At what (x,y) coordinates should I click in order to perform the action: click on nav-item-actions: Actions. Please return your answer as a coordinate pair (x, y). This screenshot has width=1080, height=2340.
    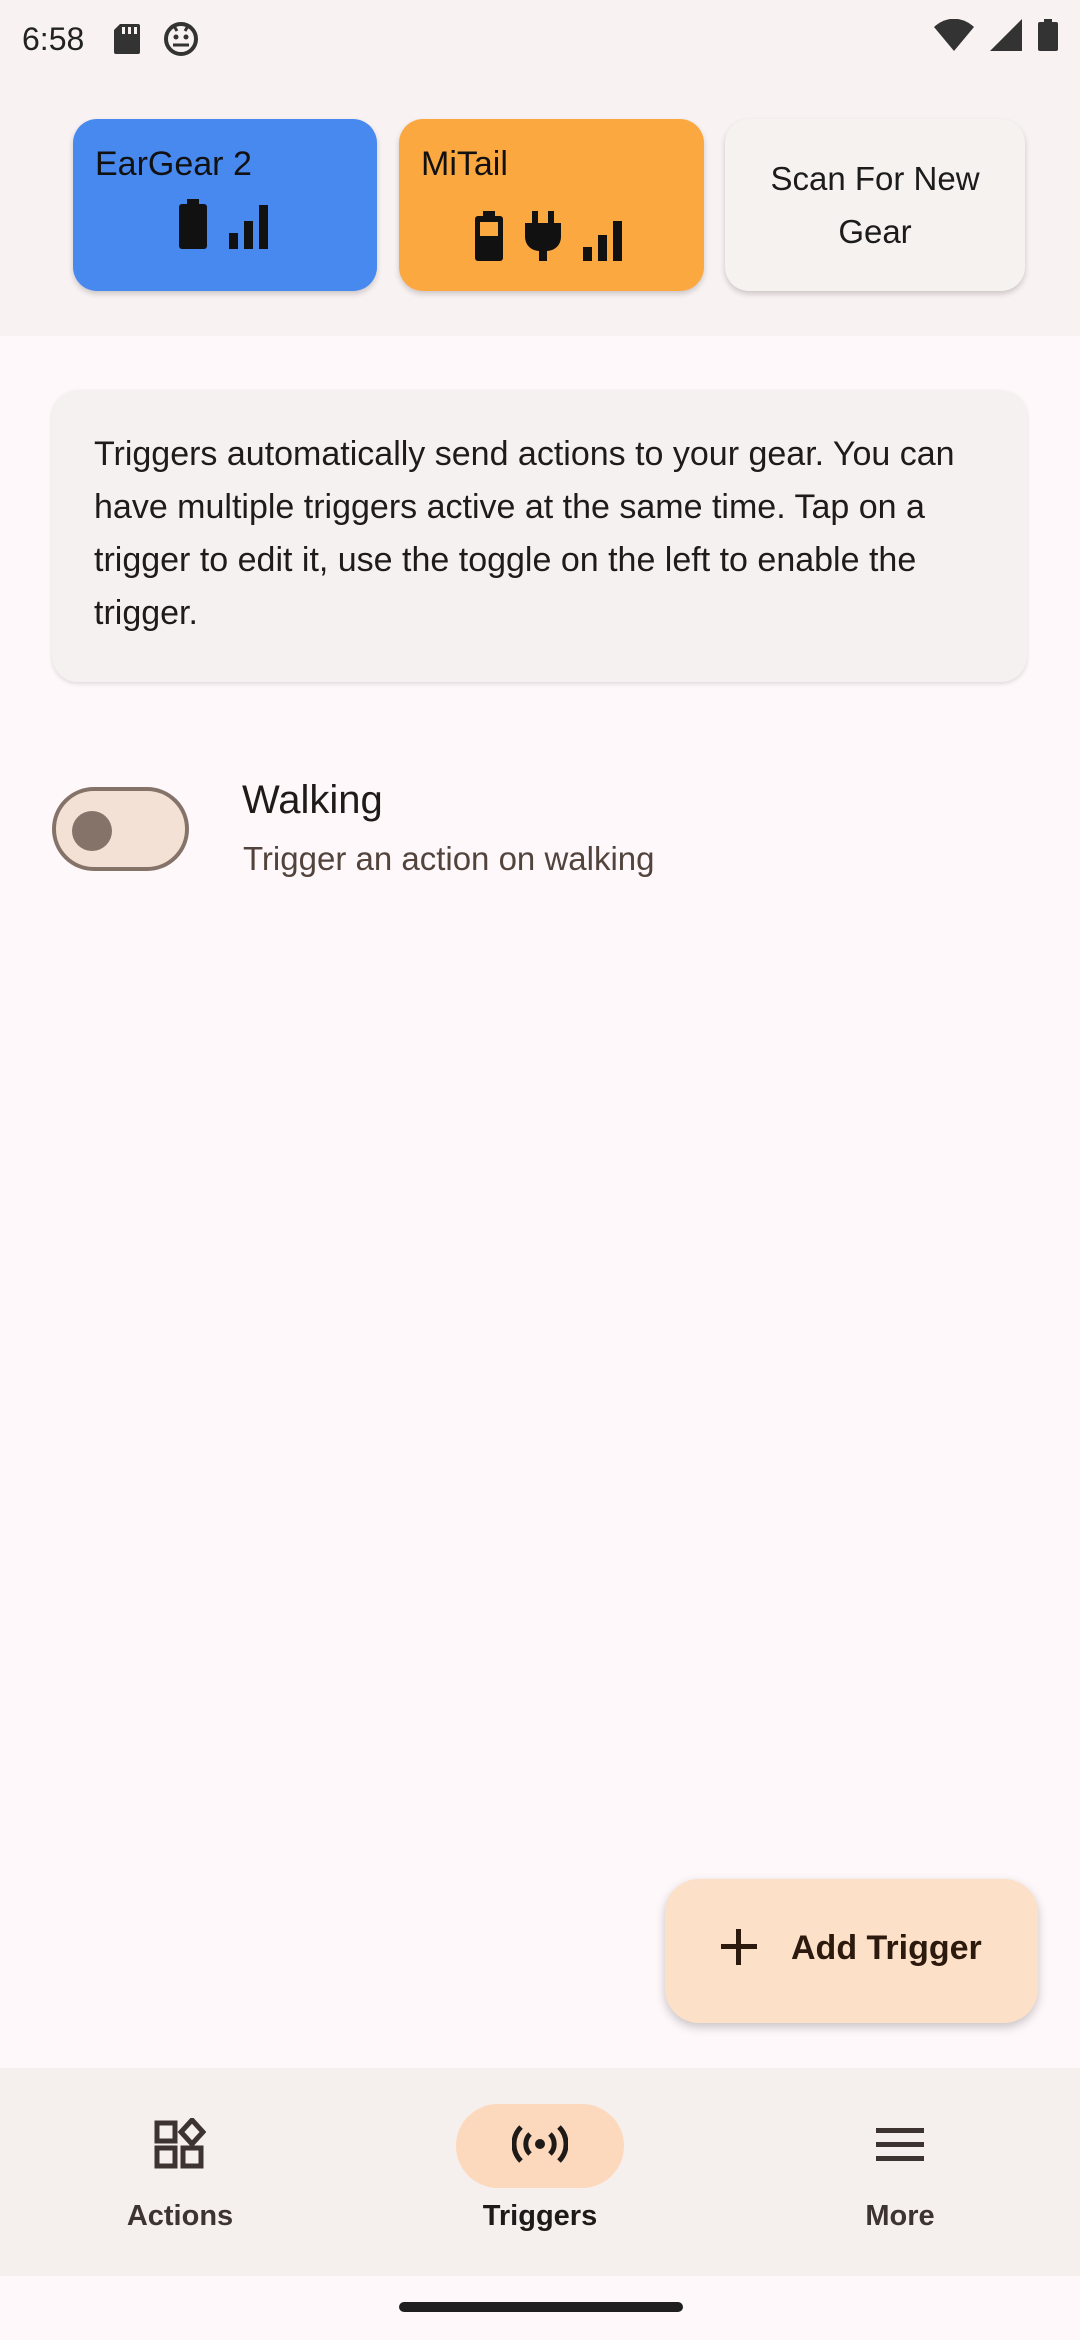
    Looking at the image, I should click on (180, 2172).